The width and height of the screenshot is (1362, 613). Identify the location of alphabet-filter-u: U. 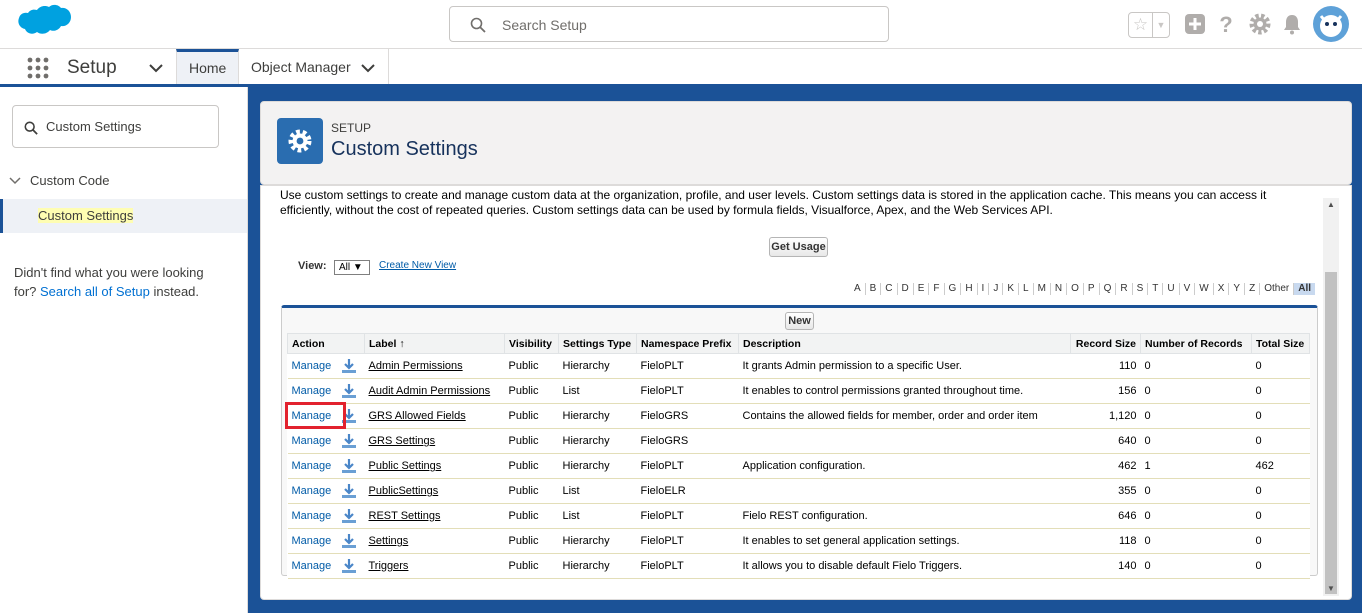
(1171, 289).